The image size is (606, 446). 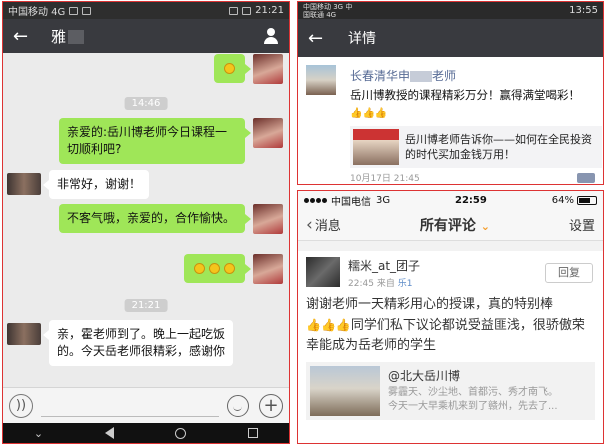 I want to click on shared-link-card: 岳川博老师告诉你——如何在全民投资的时代买加金钱万用！, so click(x=476, y=147).